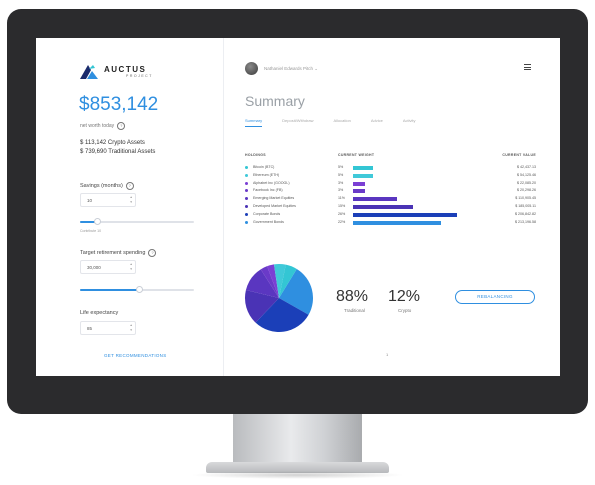 The height and width of the screenshot is (485, 595). Describe the element at coordinates (316, 68) in the screenshot. I see `chevron-down-icon: ⌄` at that location.